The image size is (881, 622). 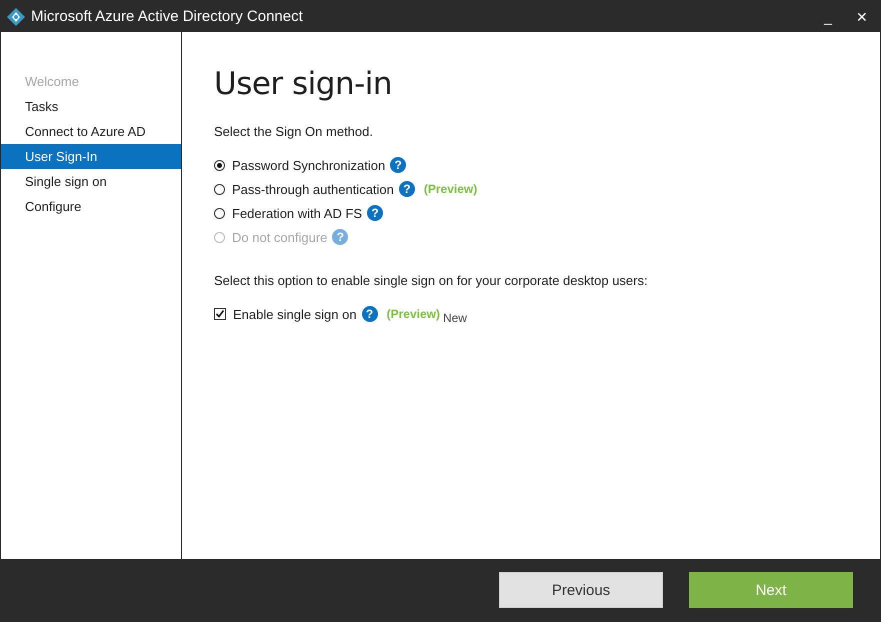 What do you see at coordinates (91, 206) in the screenshot?
I see `sidebar-item: Configure` at bounding box center [91, 206].